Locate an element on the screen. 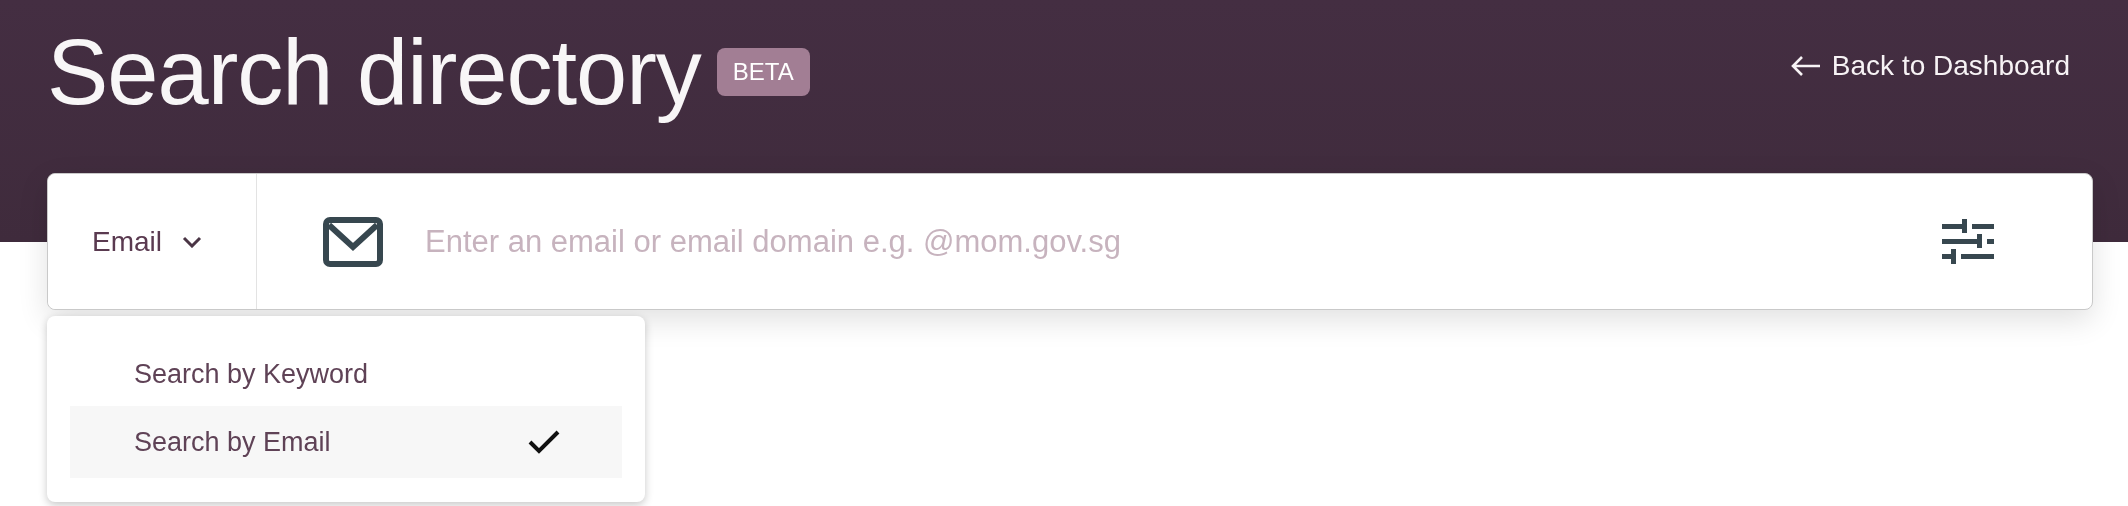 This screenshot has height=506, width=2128. page-title: Search directory is located at coordinates (374, 72).